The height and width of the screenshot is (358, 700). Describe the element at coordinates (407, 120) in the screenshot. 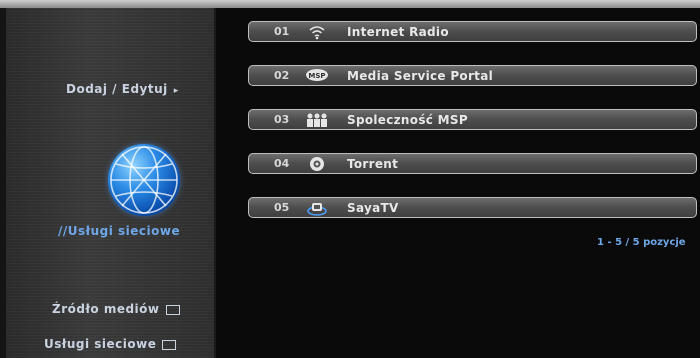

I see `item-label: Spoleczność MSP` at that location.